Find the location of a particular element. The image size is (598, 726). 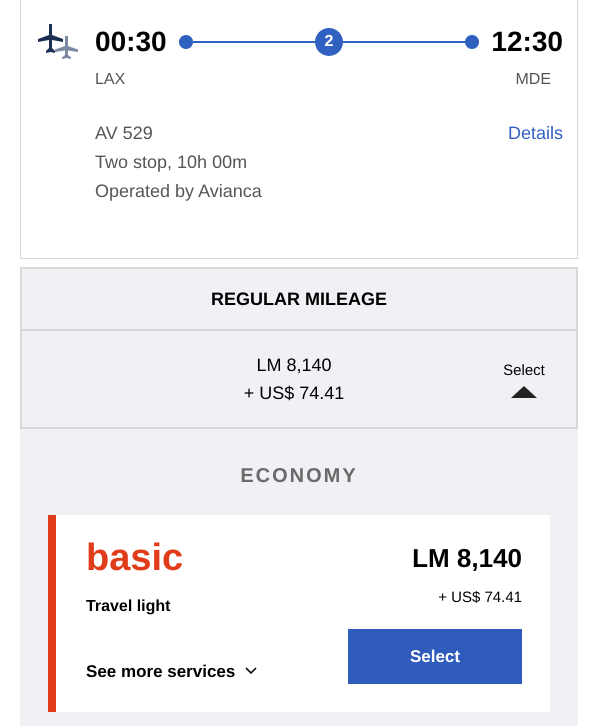

mileage-title: REGULAR MILEAGE is located at coordinates (298, 299).